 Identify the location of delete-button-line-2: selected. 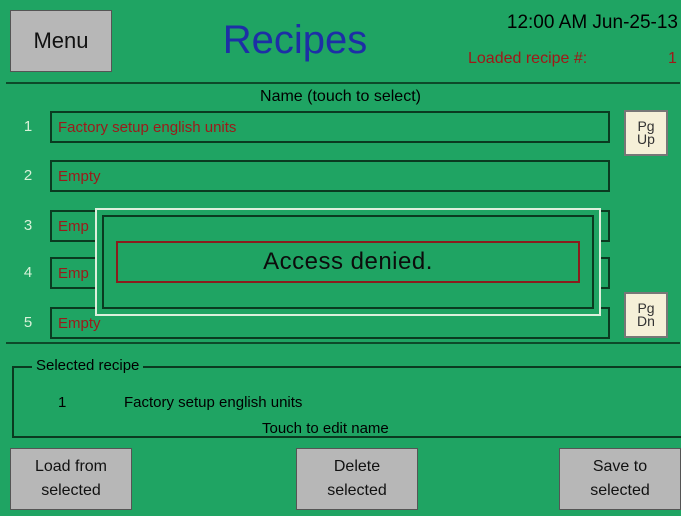
(357, 490).